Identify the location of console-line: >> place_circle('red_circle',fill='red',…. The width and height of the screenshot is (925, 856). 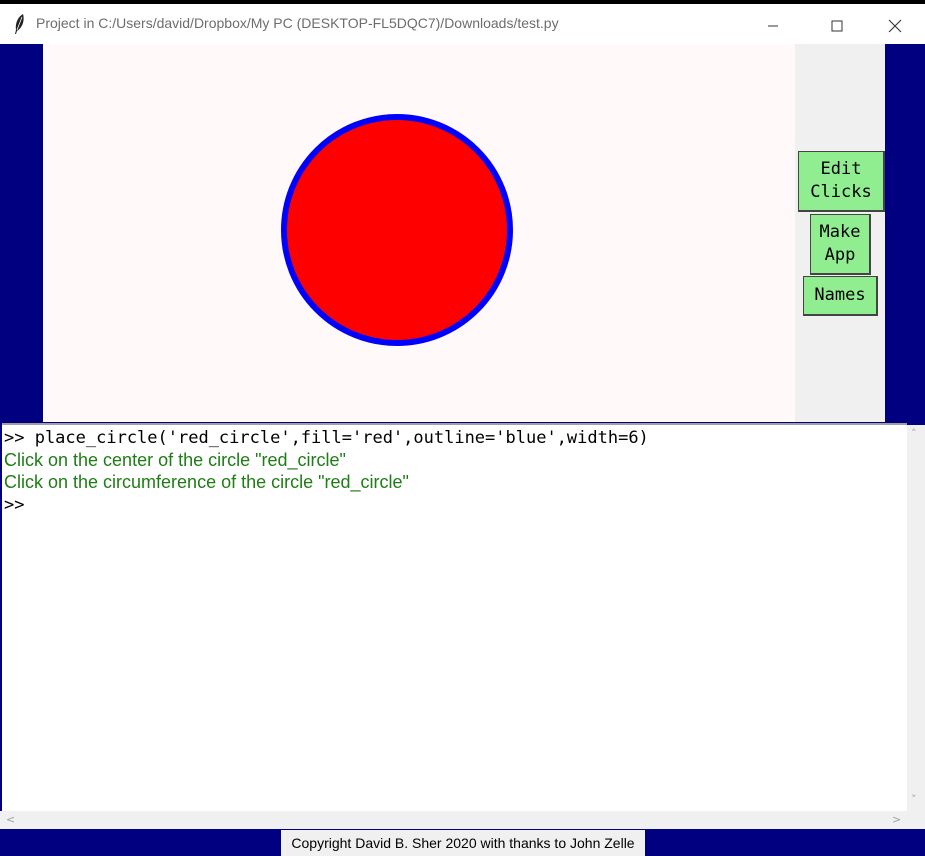
(326, 438).